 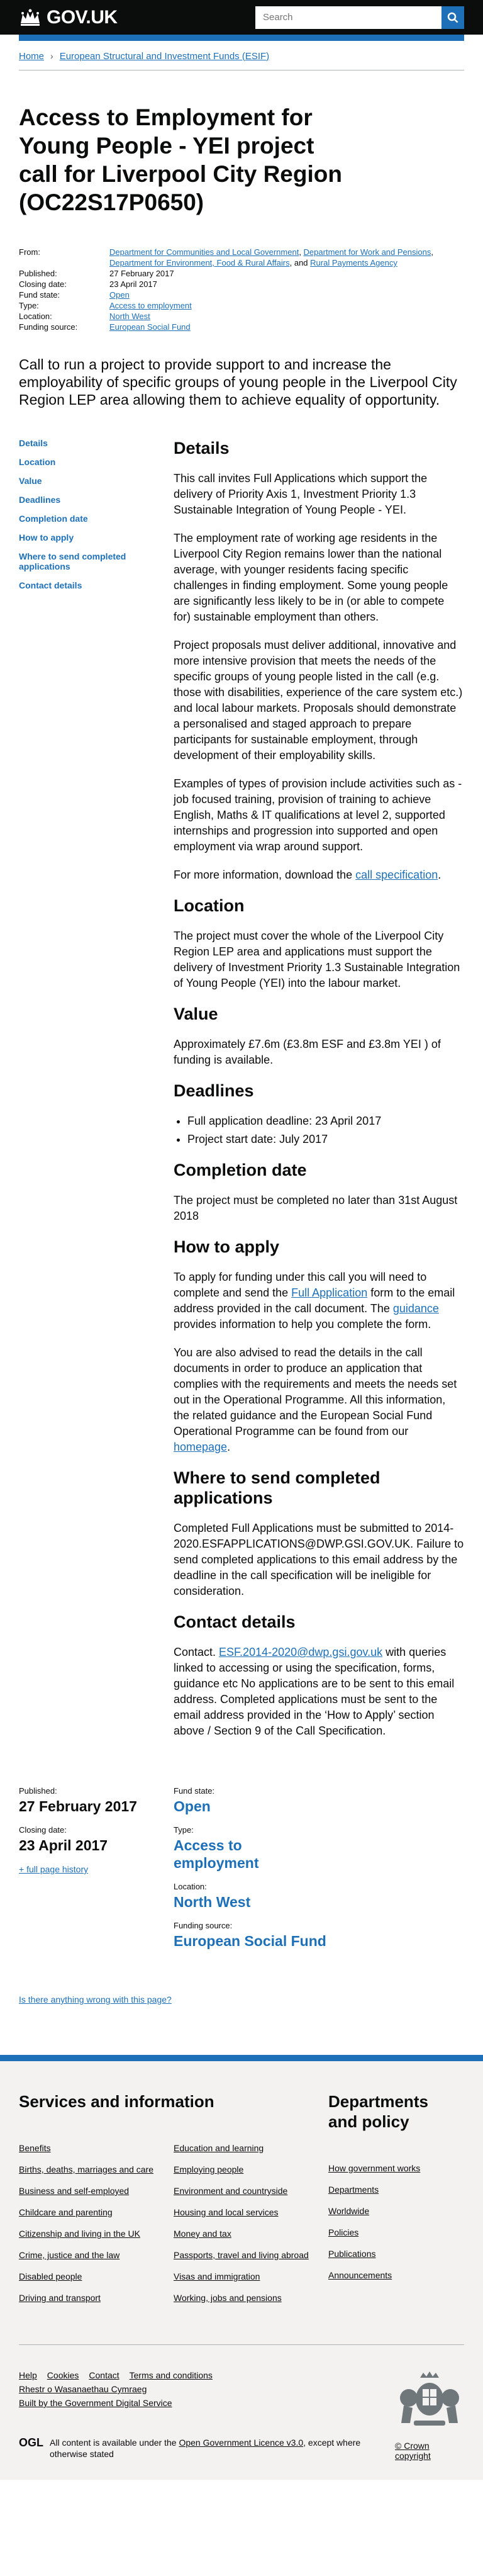 What do you see at coordinates (241, 2255) in the screenshot?
I see `footer-link: Passports, travel and living abroad` at bounding box center [241, 2255].